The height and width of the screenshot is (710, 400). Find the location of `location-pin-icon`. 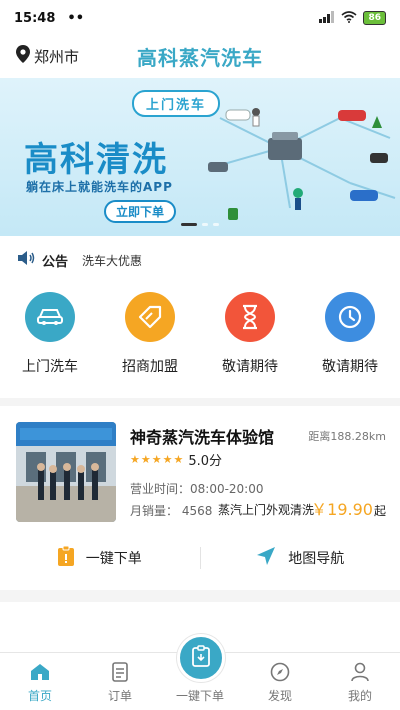

location-pin-icon is located at coordinates (23, 56).